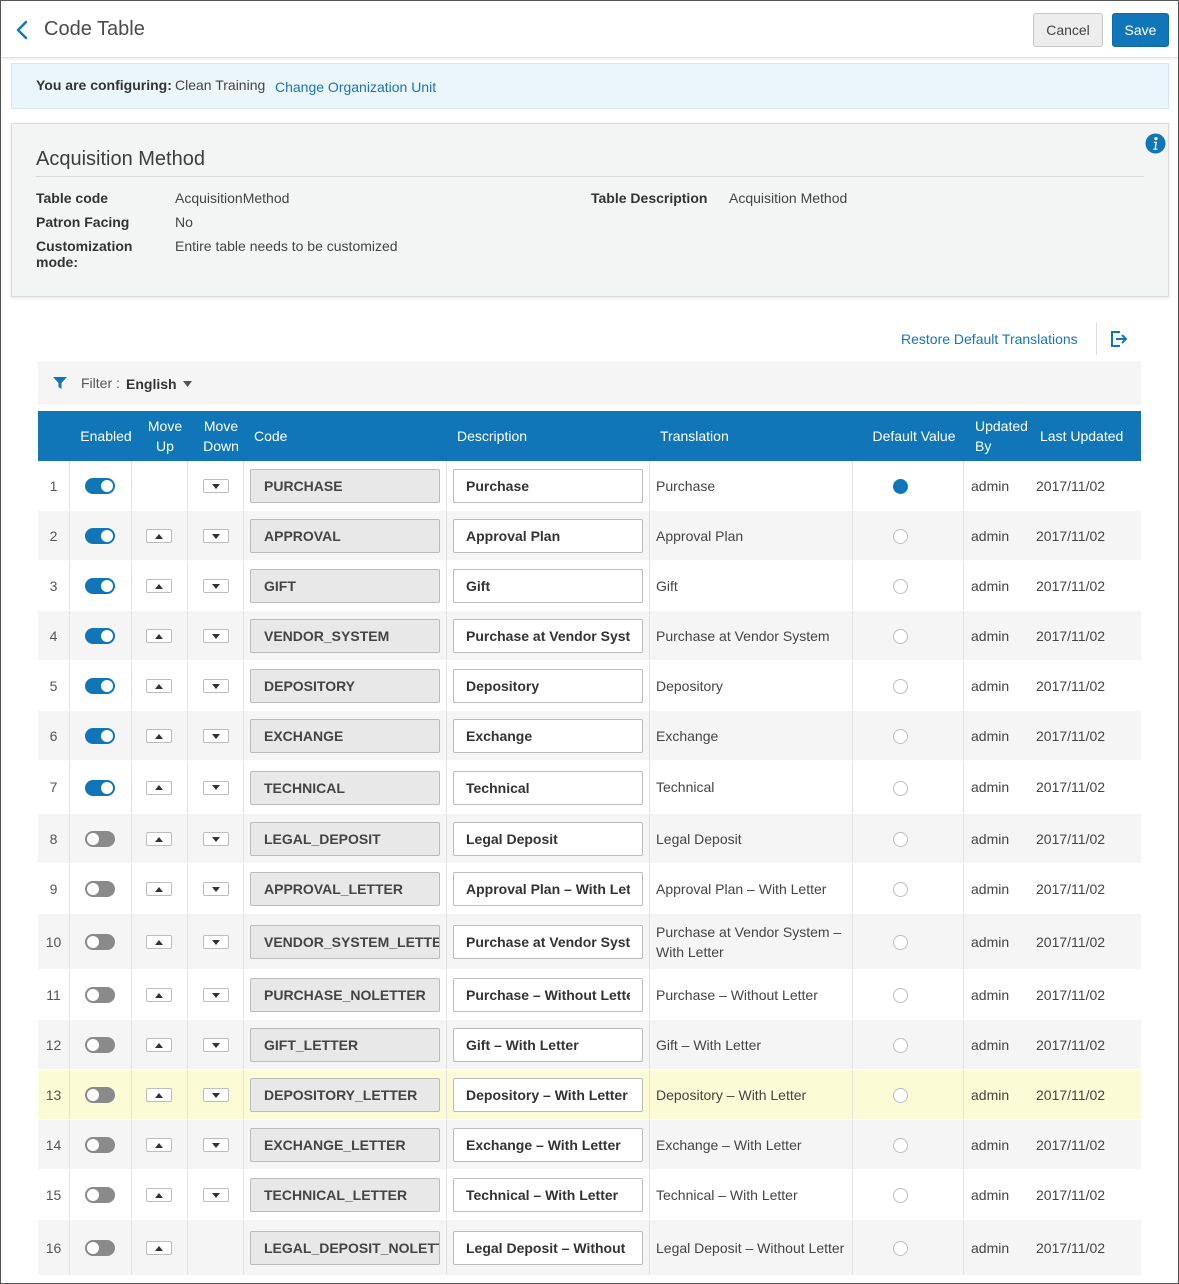 This screenshot has height=1284, width=1179. Describe the element at coordinates (990, 635) in the screenshot. I see `updated-by-text: admin` at that location.